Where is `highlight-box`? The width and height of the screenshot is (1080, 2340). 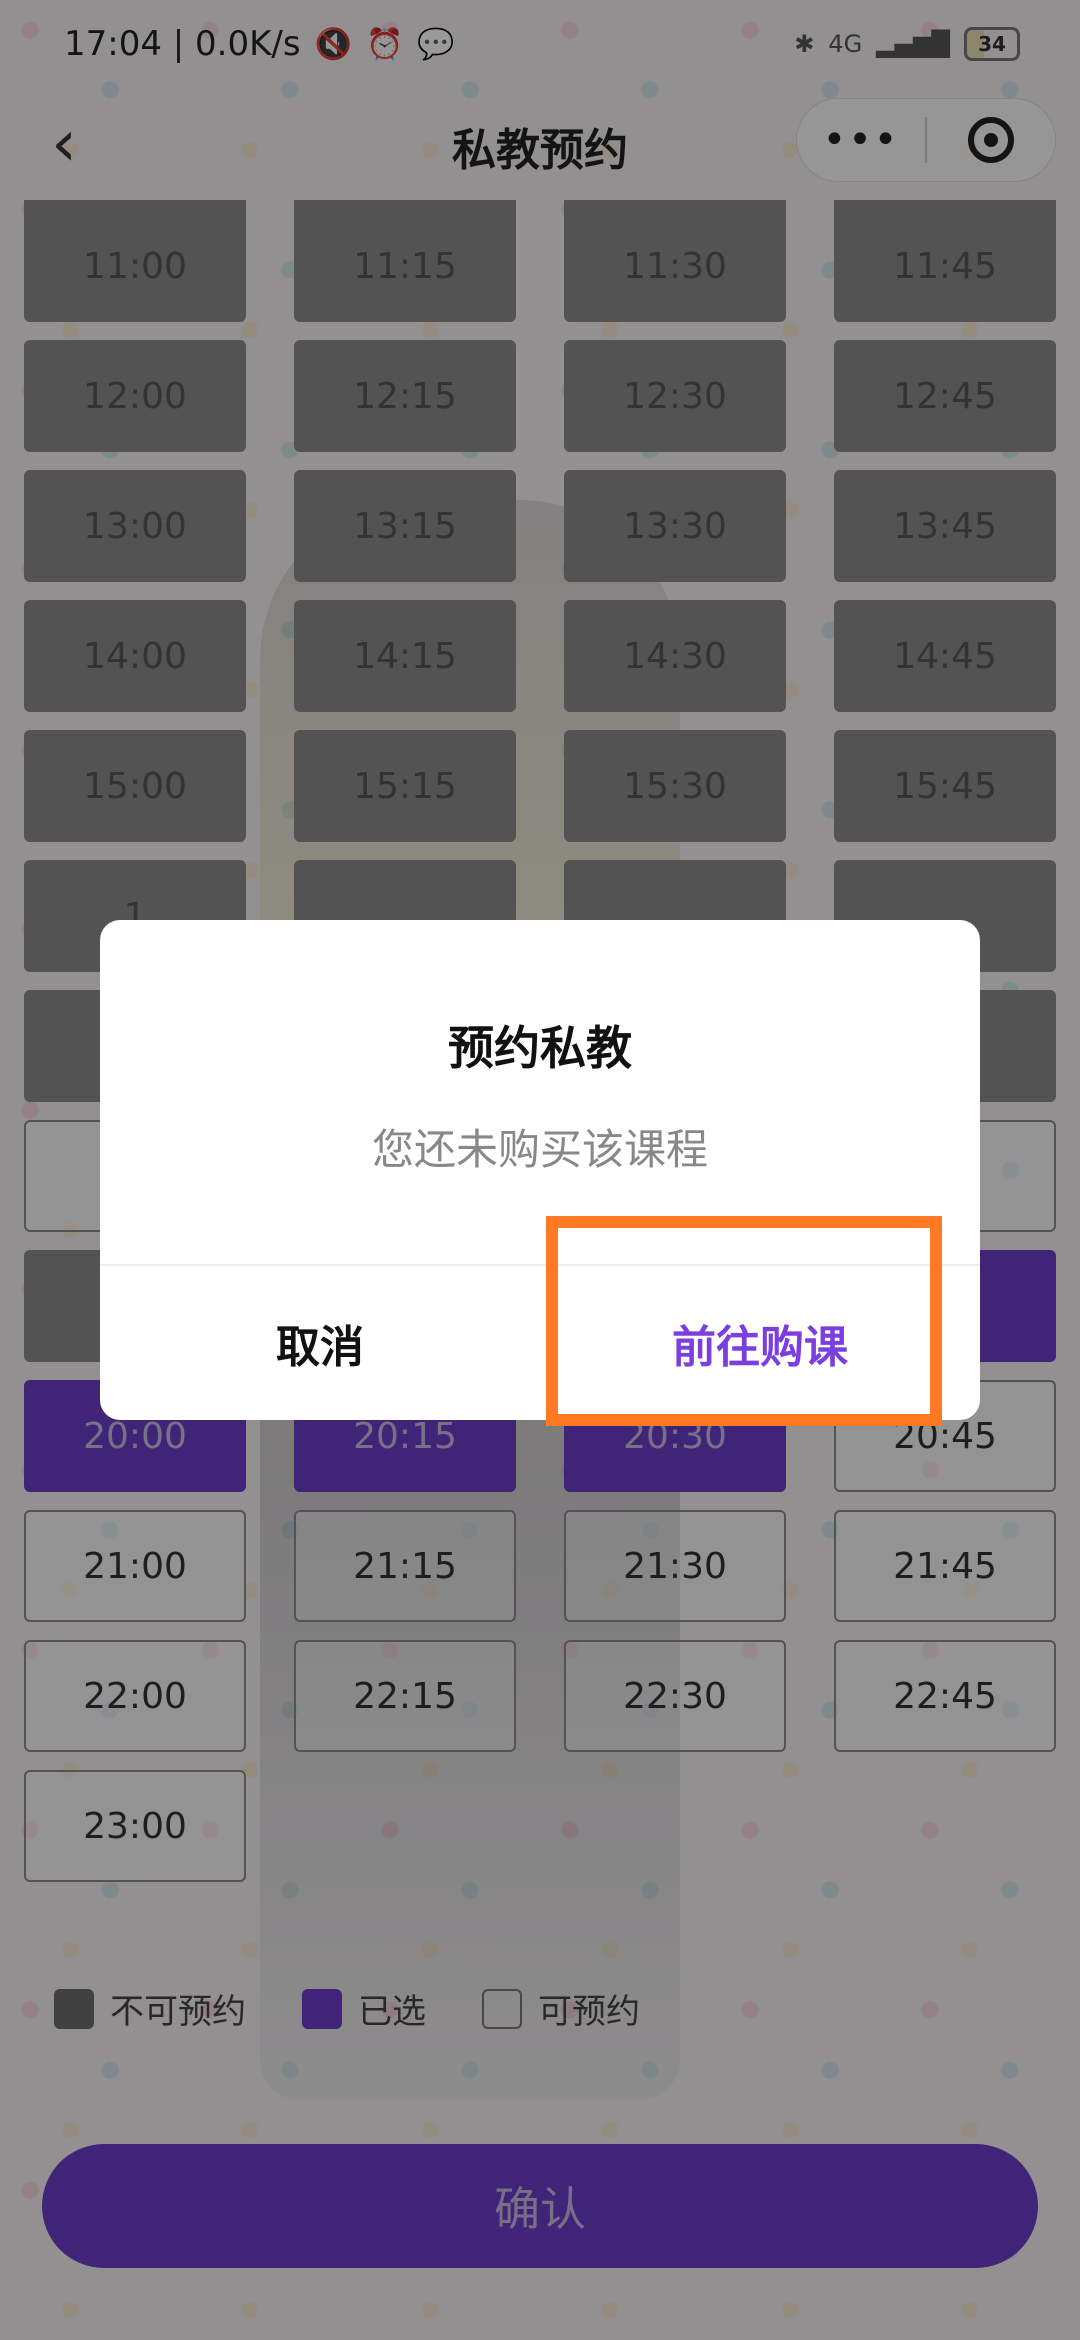
highlight-box is located at coordinates (744, 1321).